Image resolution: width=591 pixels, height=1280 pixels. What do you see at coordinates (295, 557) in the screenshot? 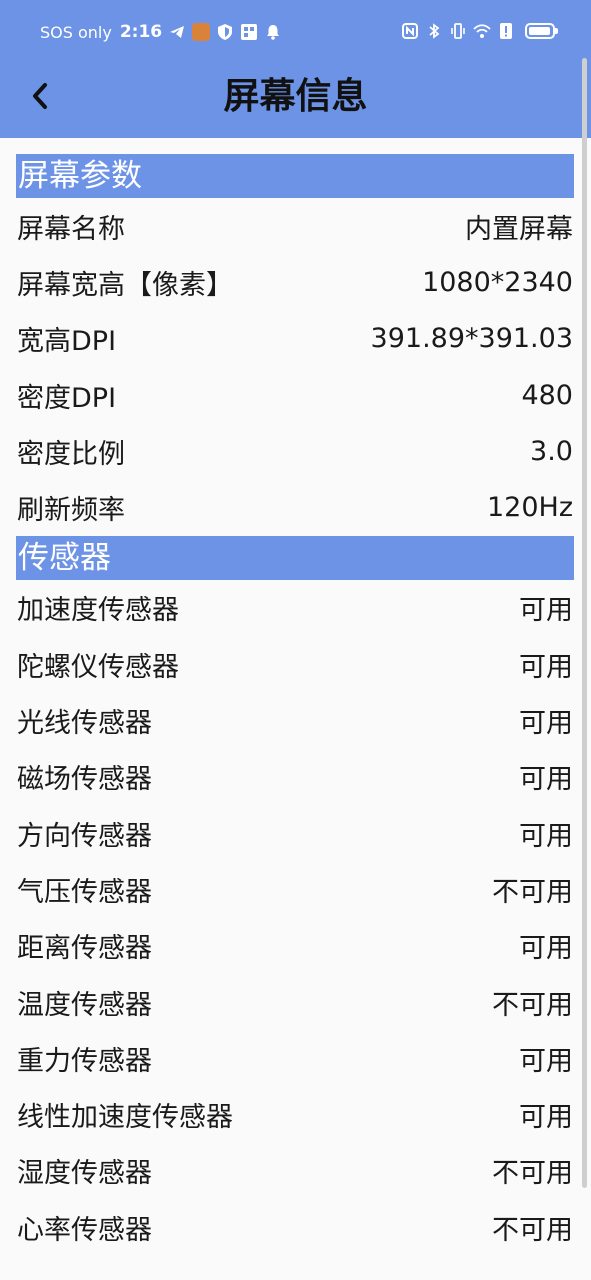
I see `section-header-sensors: 传感器` at bounding box center [295, 557].